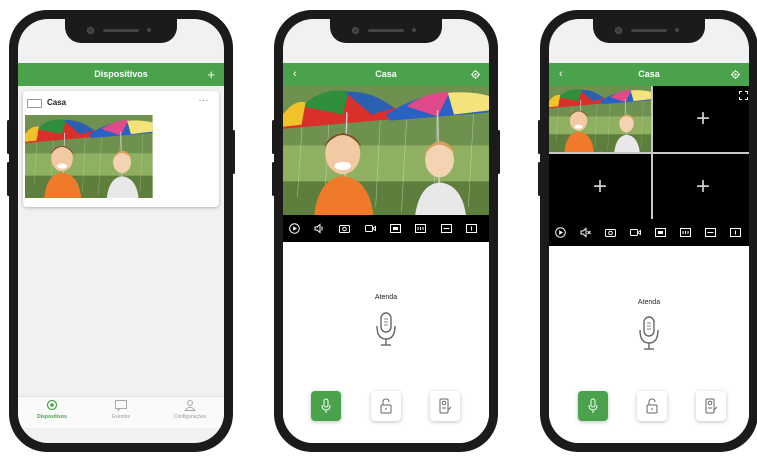 The width and height of the screenshot is (757, 459). What do you see at coordinates (121, 405) in the screenshot?
I see `message-icon` at bounding box center [121, 405].